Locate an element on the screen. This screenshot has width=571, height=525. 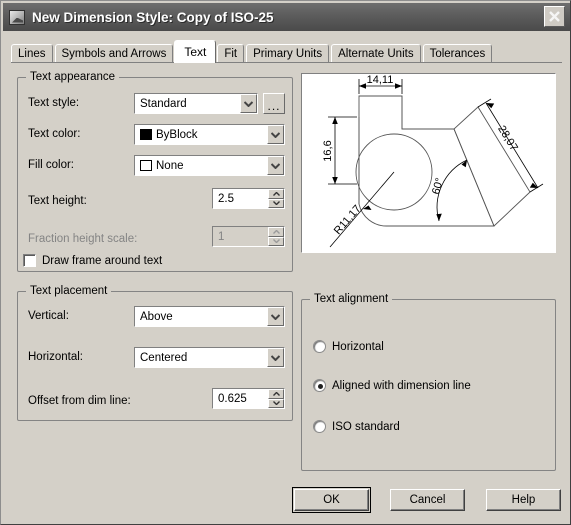
draw-frame-around-text-checkbox: Draw frame around text is located at coordinates (92, 260).